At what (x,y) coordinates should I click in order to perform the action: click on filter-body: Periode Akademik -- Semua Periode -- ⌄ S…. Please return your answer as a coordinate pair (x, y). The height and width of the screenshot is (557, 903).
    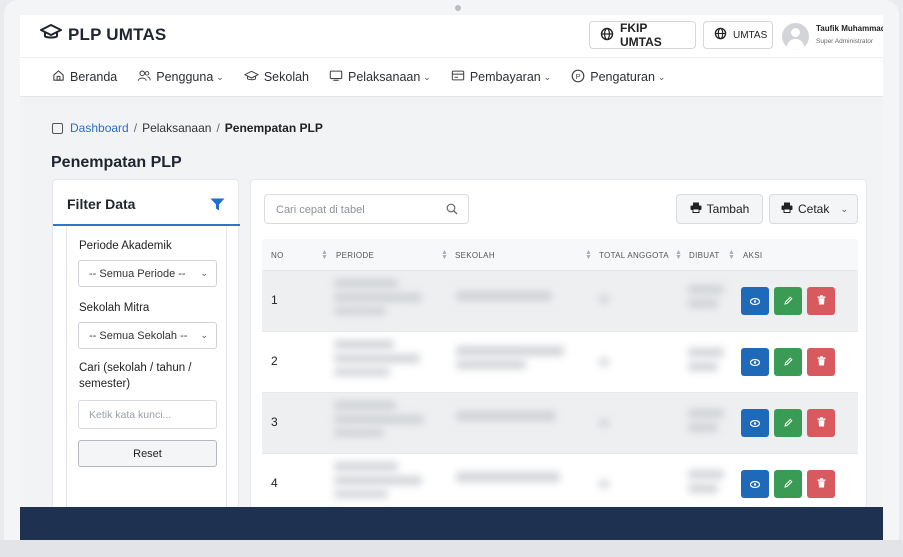
    Looking at the image, I should click on (146, 366).